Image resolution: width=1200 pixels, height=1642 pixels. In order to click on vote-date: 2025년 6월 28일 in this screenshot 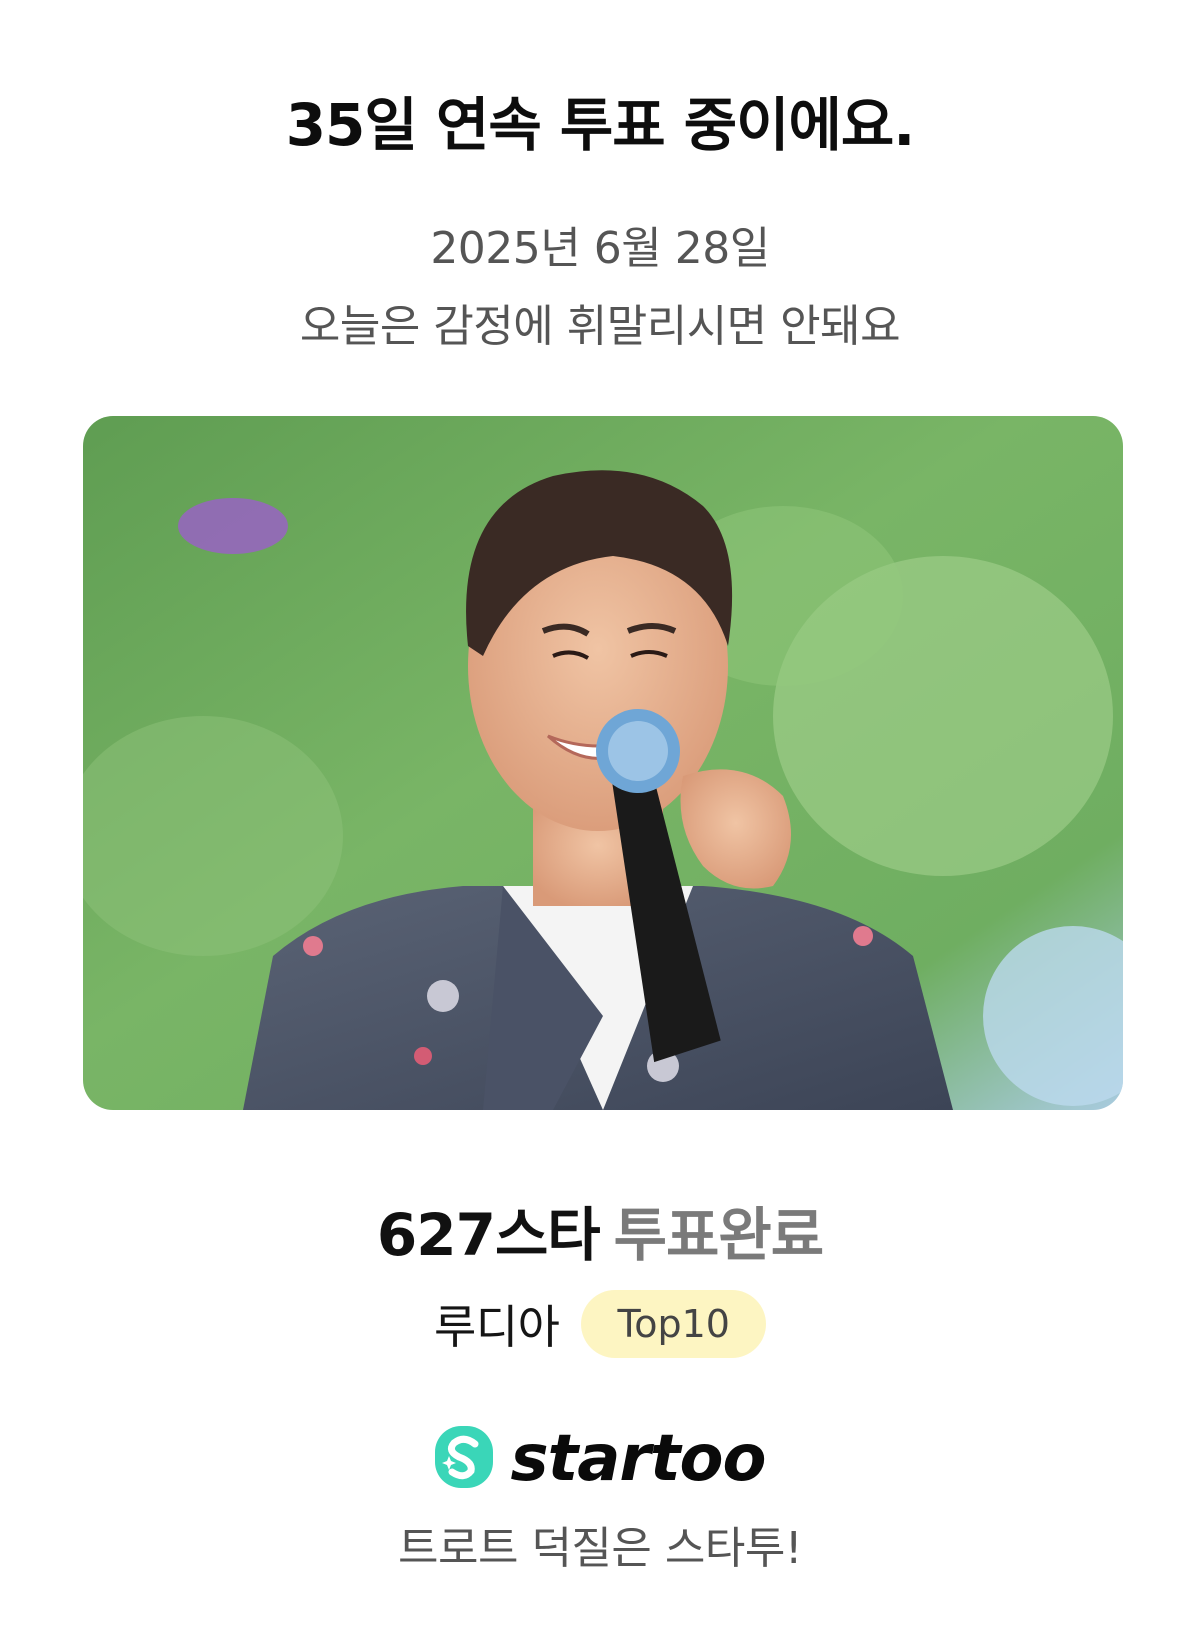, I will do `click(600, 248)`.